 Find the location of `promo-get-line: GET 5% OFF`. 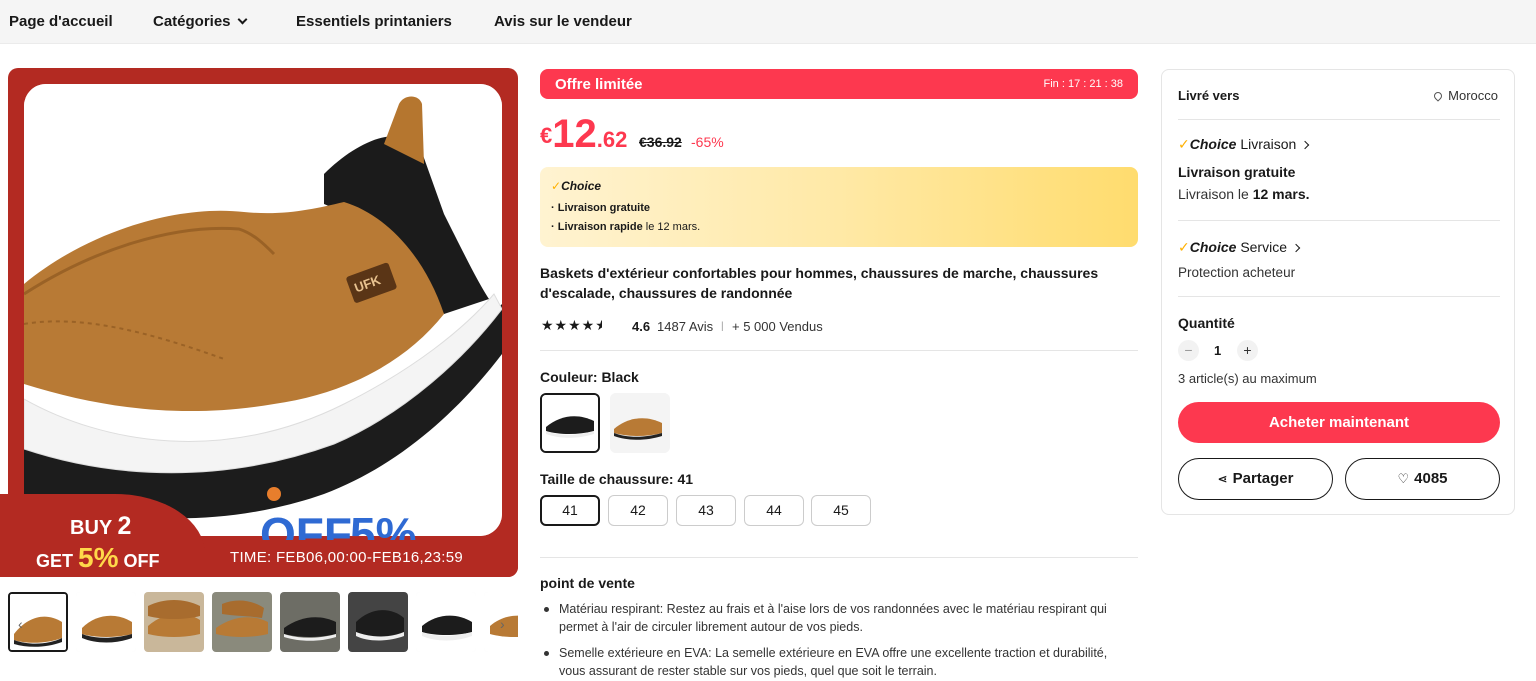

promo-get-line: GET 5% OFF is located at coordinates (98, 558).